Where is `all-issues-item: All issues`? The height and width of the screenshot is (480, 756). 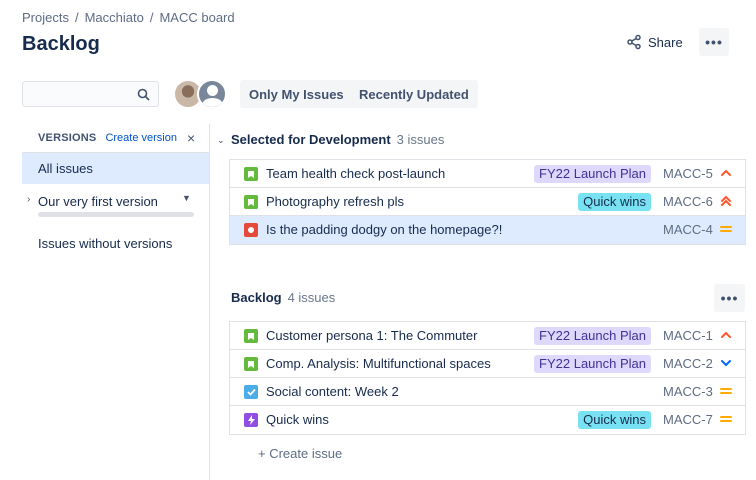
all-issues-item: All issues is located at coordinates (115, 168).